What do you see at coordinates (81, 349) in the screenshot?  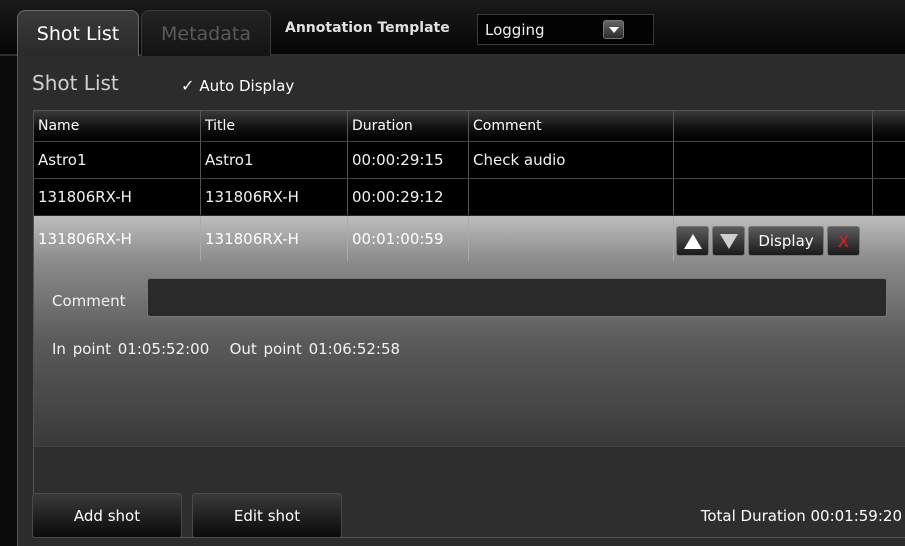 I see `in-point-label: In point` at bounding box center [81, 349].